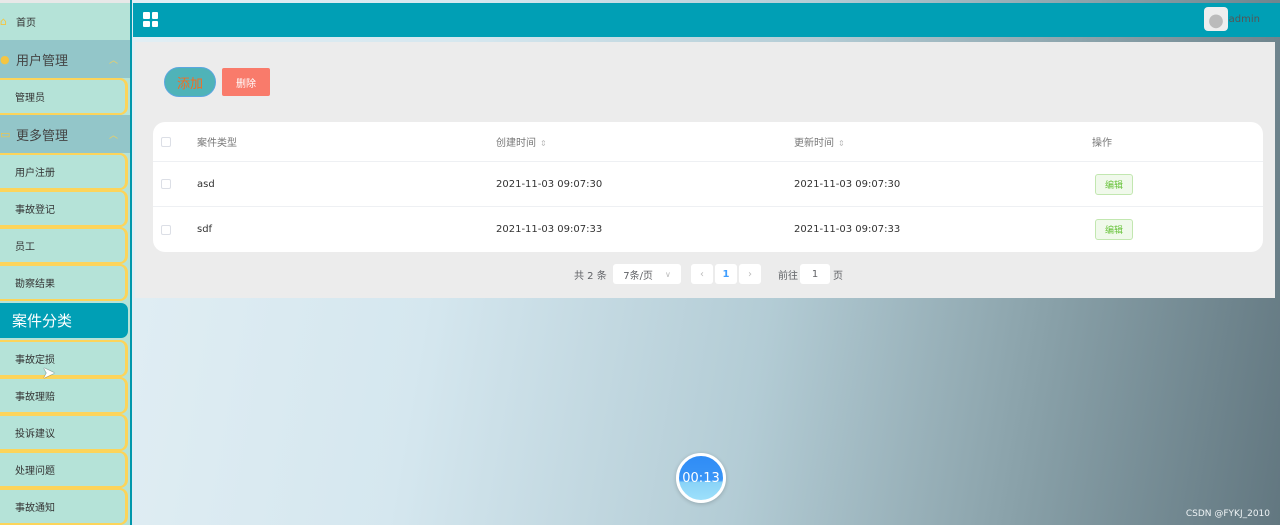 The image size is (1280, 525). What do you see at coordinates (1216, 19) in the screenshot?
I see `avatar: ●` at bounding box center [1216, 19].